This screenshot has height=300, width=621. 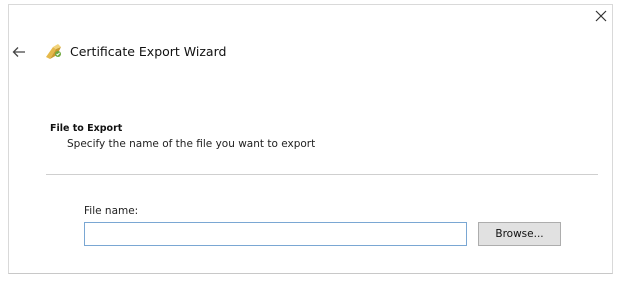 I want to click on certificate-icon, so click(x=53, y=51).